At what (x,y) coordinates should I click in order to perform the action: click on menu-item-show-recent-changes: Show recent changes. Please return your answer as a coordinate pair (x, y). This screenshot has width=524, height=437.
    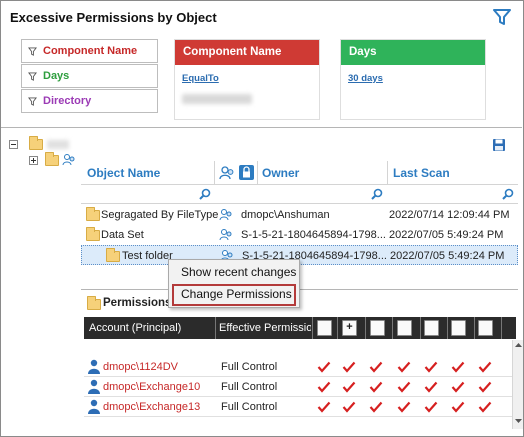
    Looking at the image, I should click on (238, 272).